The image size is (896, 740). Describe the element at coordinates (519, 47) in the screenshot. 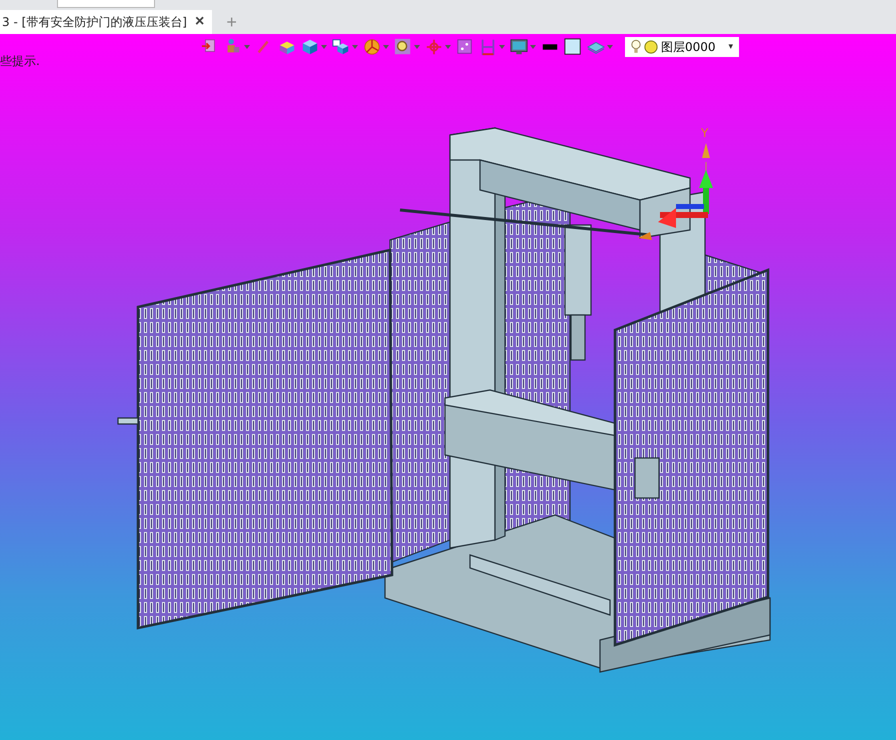

I see `monitor-icon` at that location.